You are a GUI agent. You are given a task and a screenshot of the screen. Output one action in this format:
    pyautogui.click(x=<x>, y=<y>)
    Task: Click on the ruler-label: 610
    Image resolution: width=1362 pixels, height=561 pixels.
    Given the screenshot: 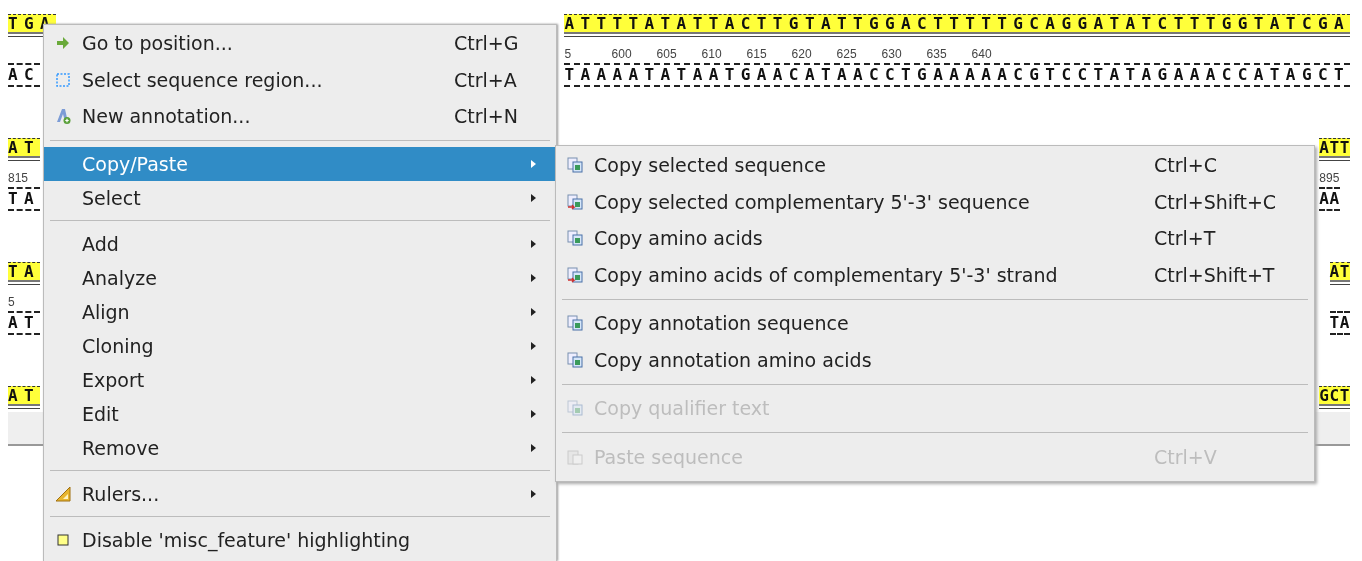 What is the action you would take?
    pyautogui.click(x=711, y=54)
    